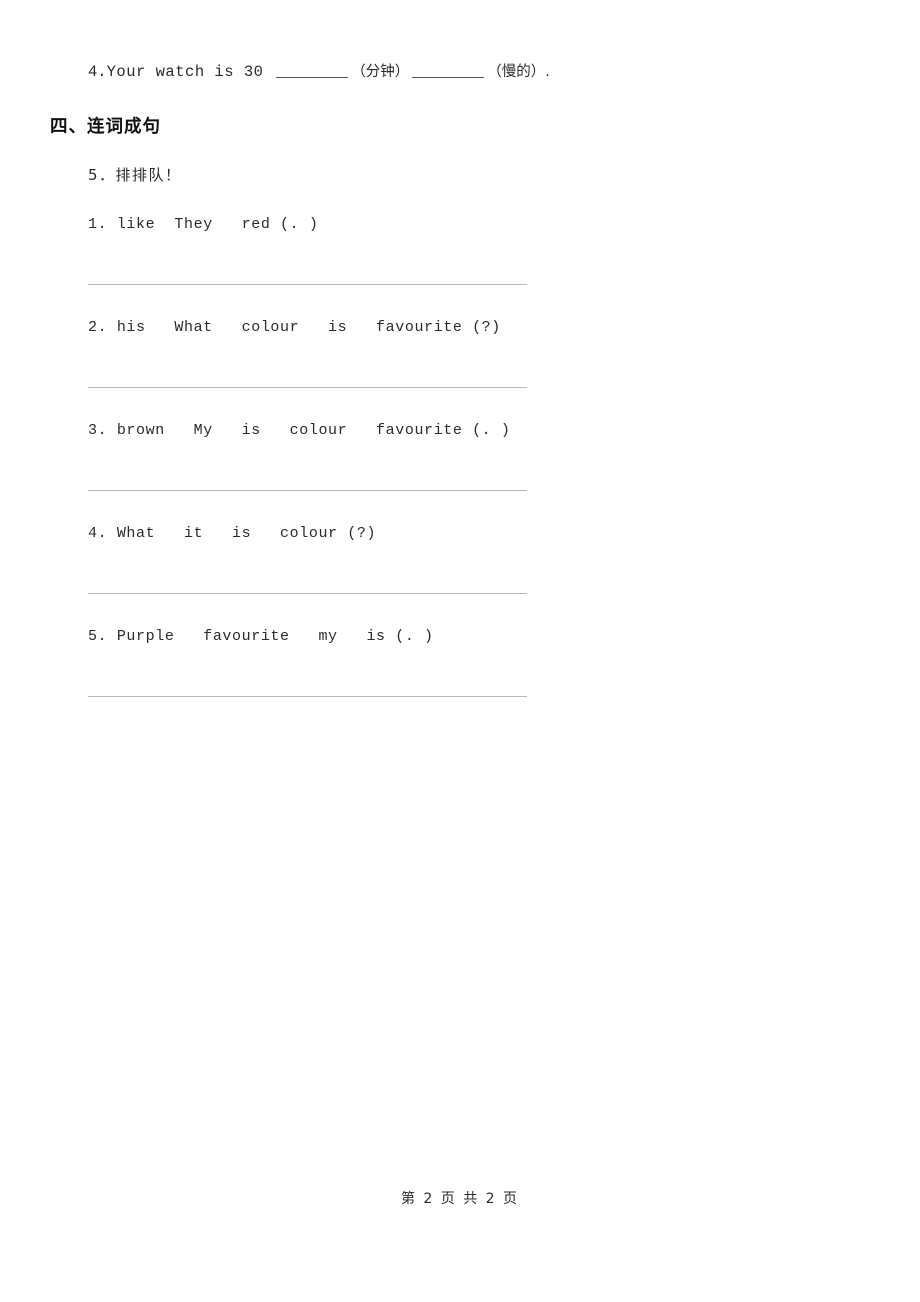  Describe the element at coordinates (313, 430) in the screenshot. I see `question-words: brown My is colour favourite (. )` at that location.